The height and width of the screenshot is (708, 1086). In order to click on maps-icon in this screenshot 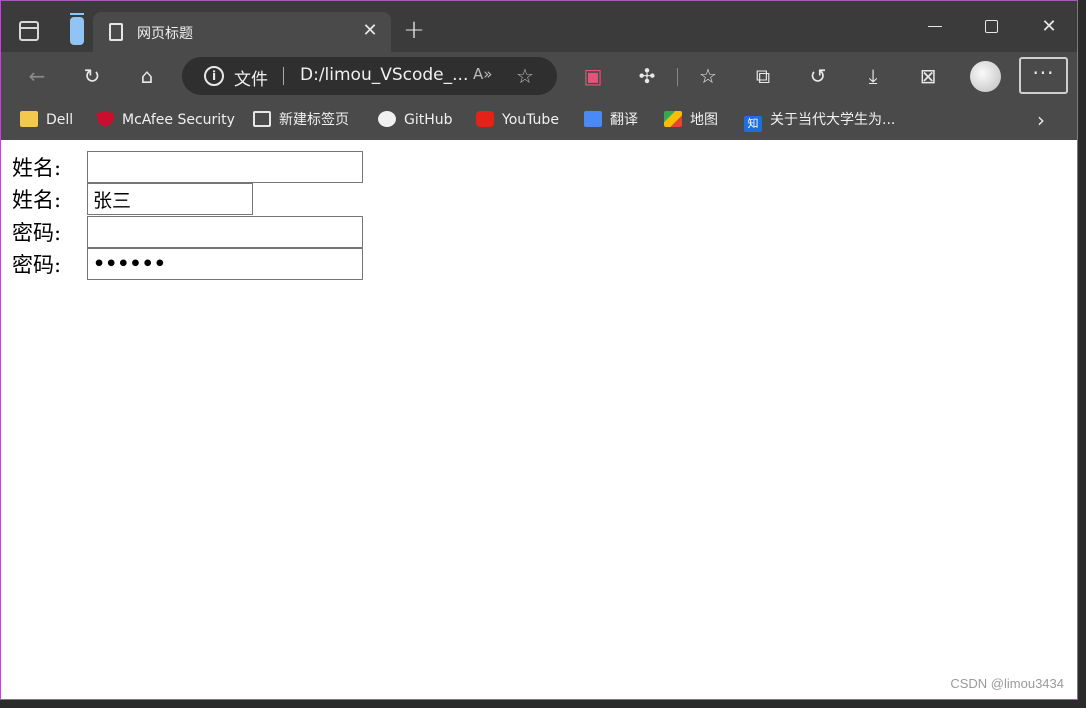, I will do `click(673, 119)`.